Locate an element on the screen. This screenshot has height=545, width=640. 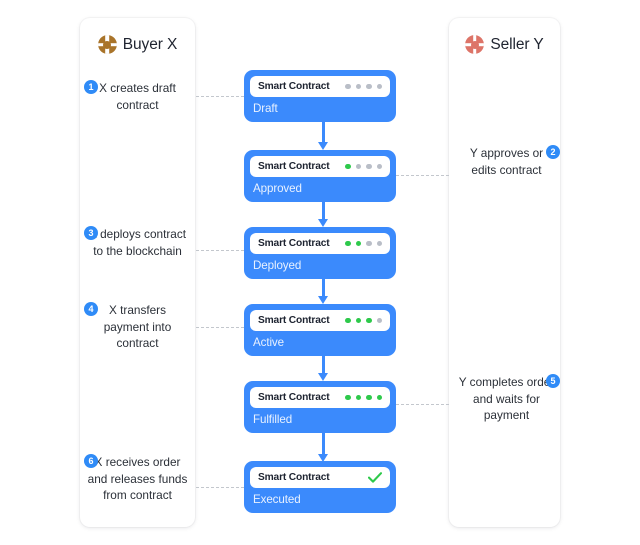
buyer-panel-title: Buyer X is located at coordinates (150, 44).